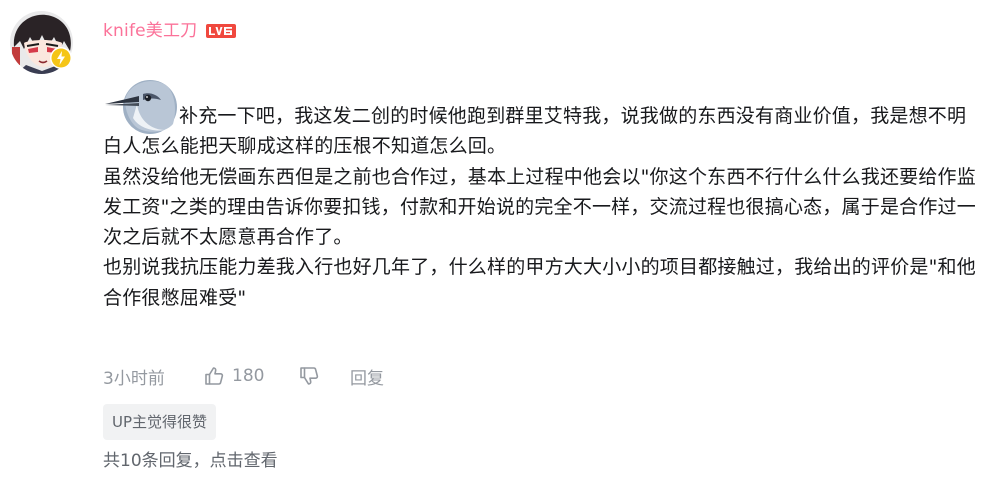 This screenshot has height=486, width=989. I want to click on like-count: 180, so click(248, 376).